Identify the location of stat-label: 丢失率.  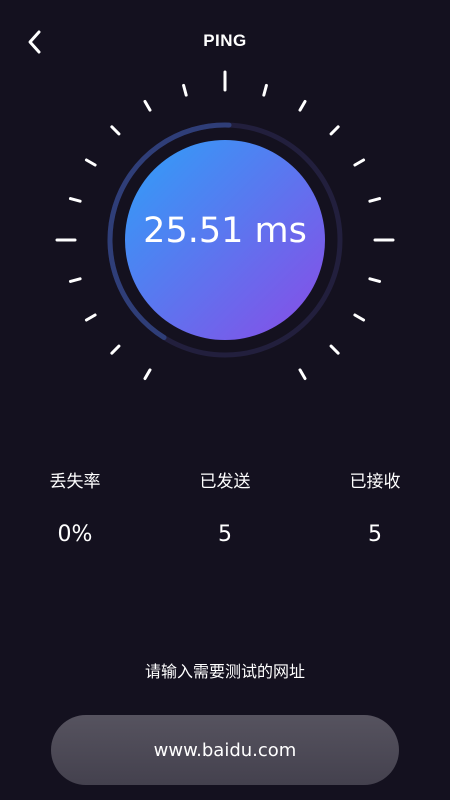
(75, 482).